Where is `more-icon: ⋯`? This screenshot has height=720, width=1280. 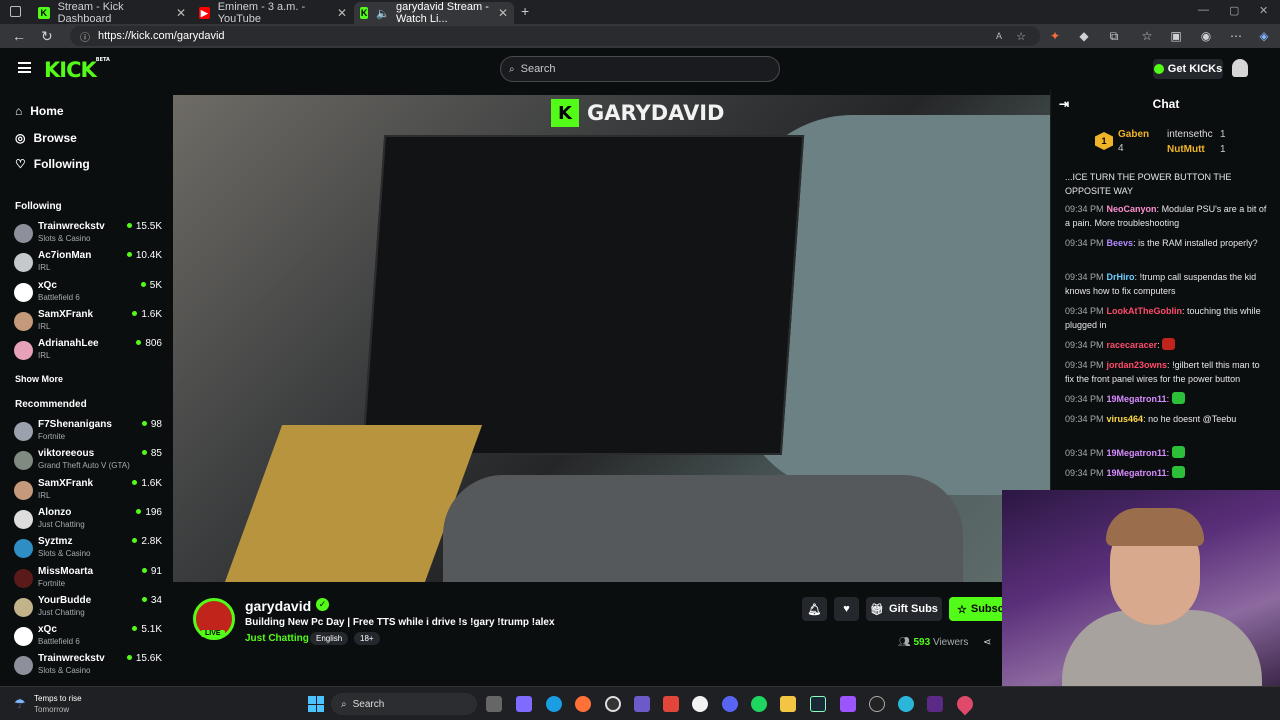
more-icon: ⋯ is located at coordinates (1236, 36).